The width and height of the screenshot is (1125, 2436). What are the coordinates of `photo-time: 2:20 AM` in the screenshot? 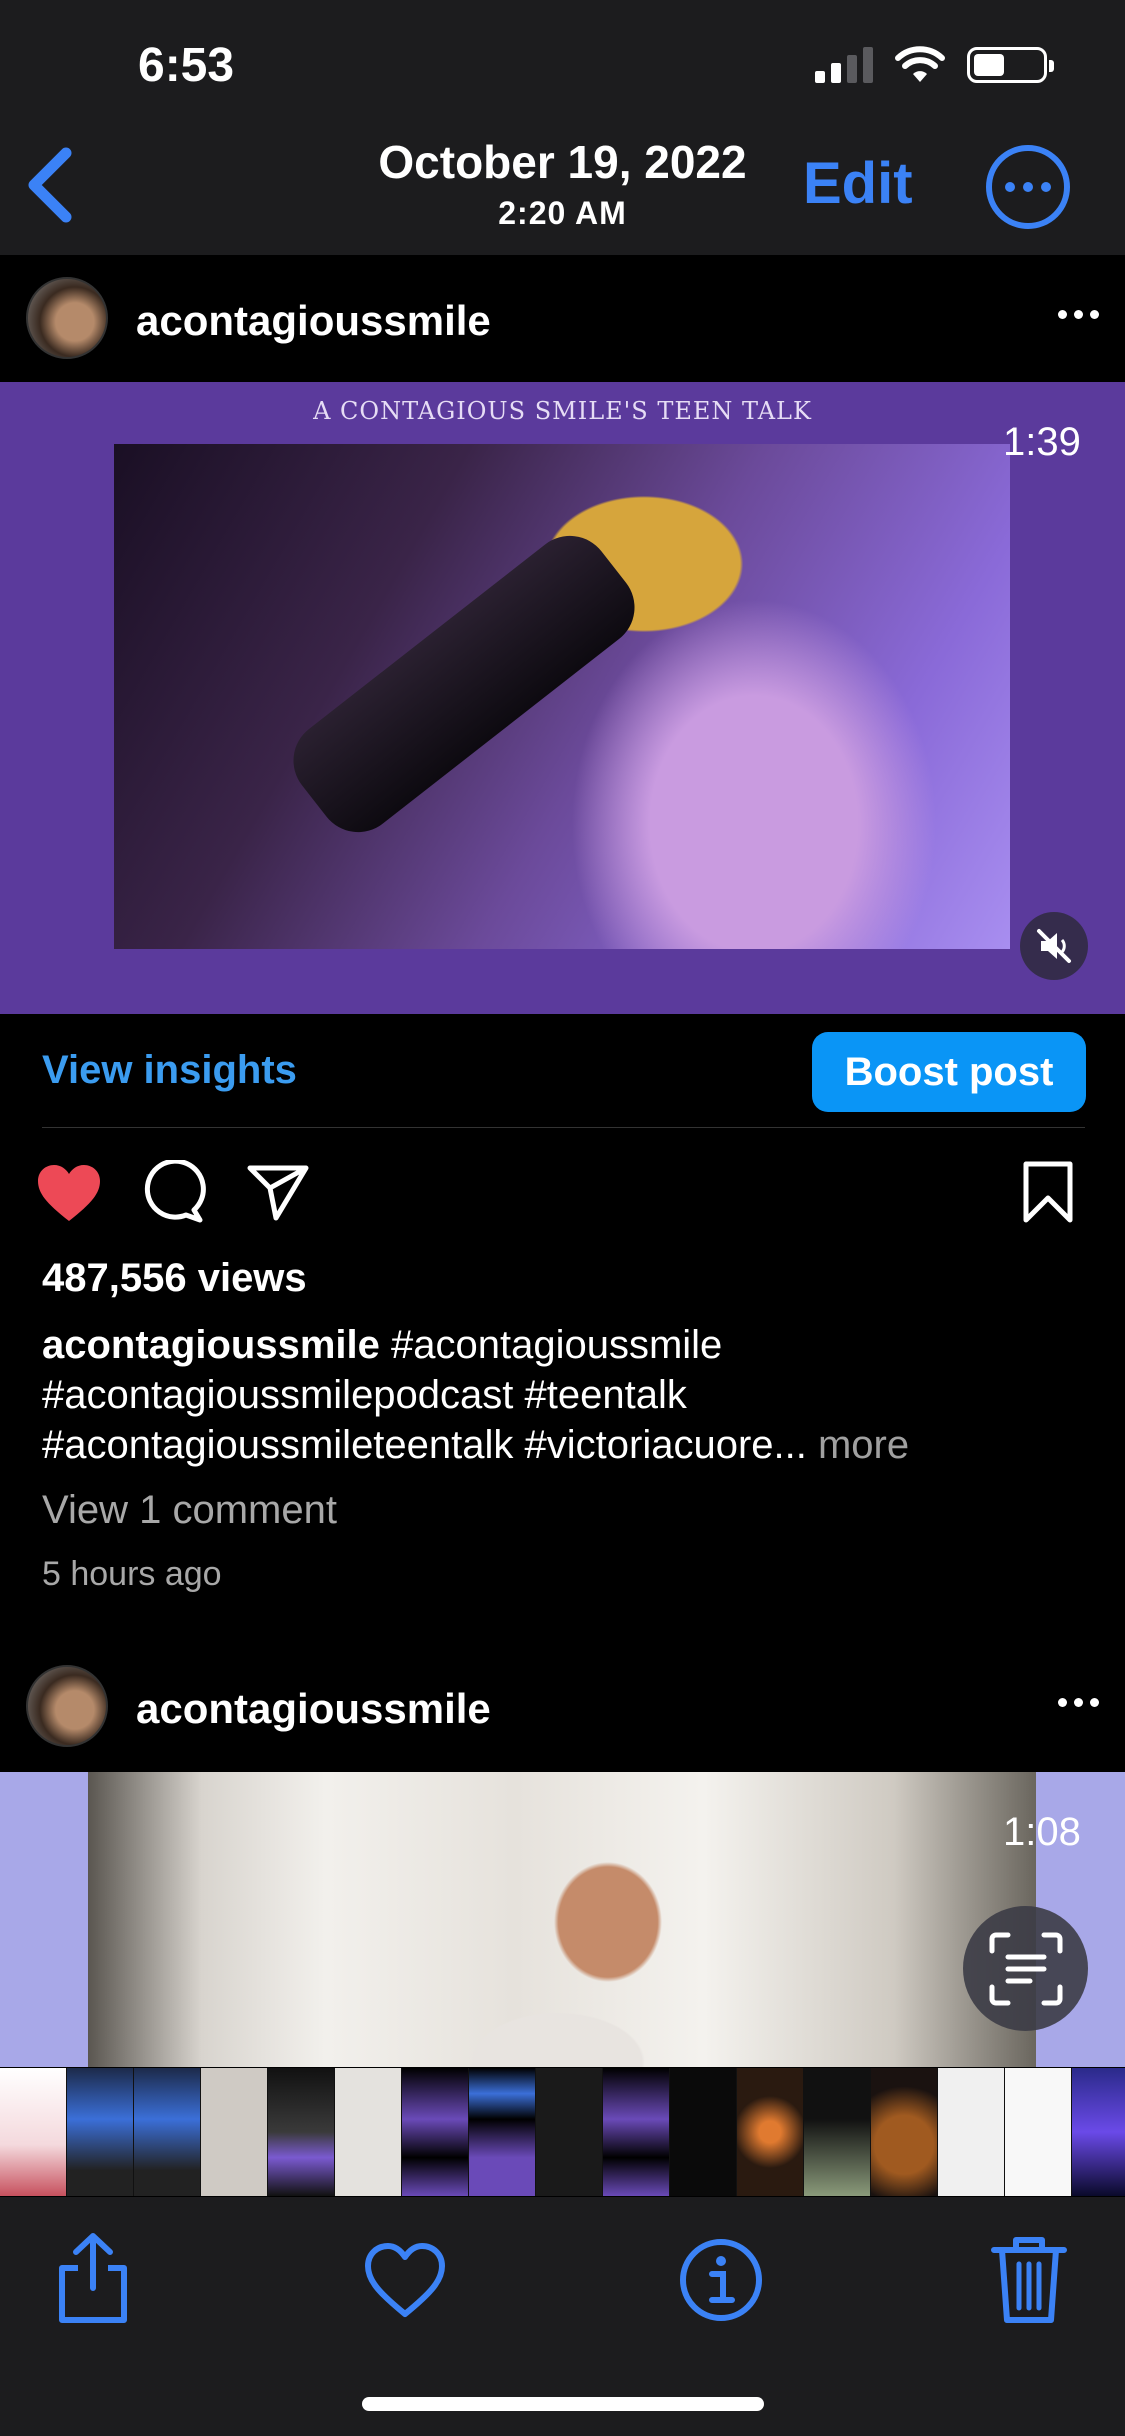 It's located at (562, 213).